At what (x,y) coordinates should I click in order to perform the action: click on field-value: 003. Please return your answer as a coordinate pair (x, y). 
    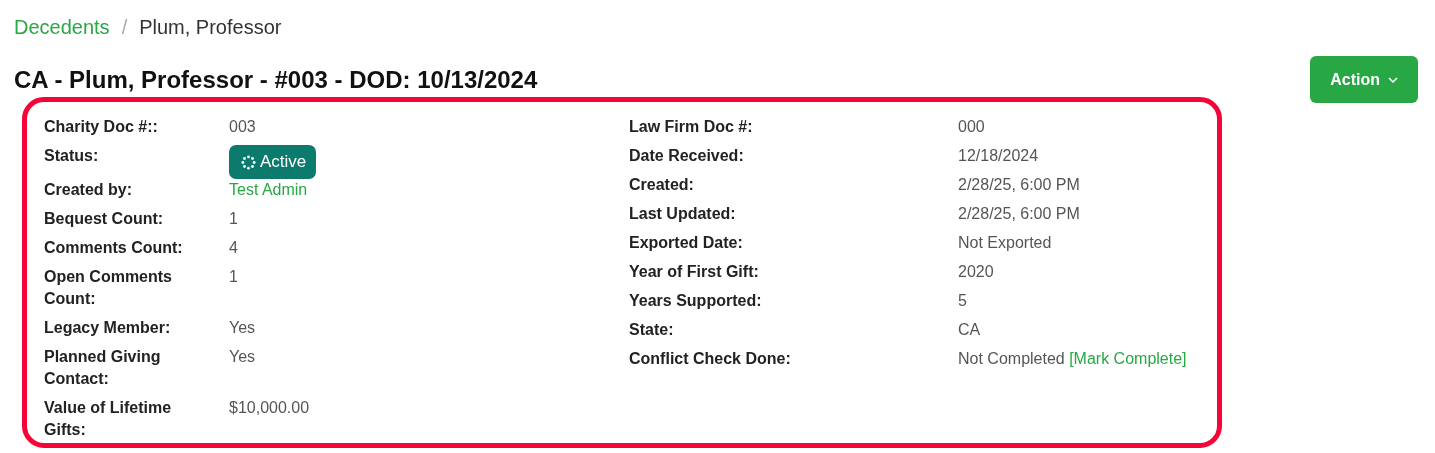
    Looking at the image, I should click on (242, 126).